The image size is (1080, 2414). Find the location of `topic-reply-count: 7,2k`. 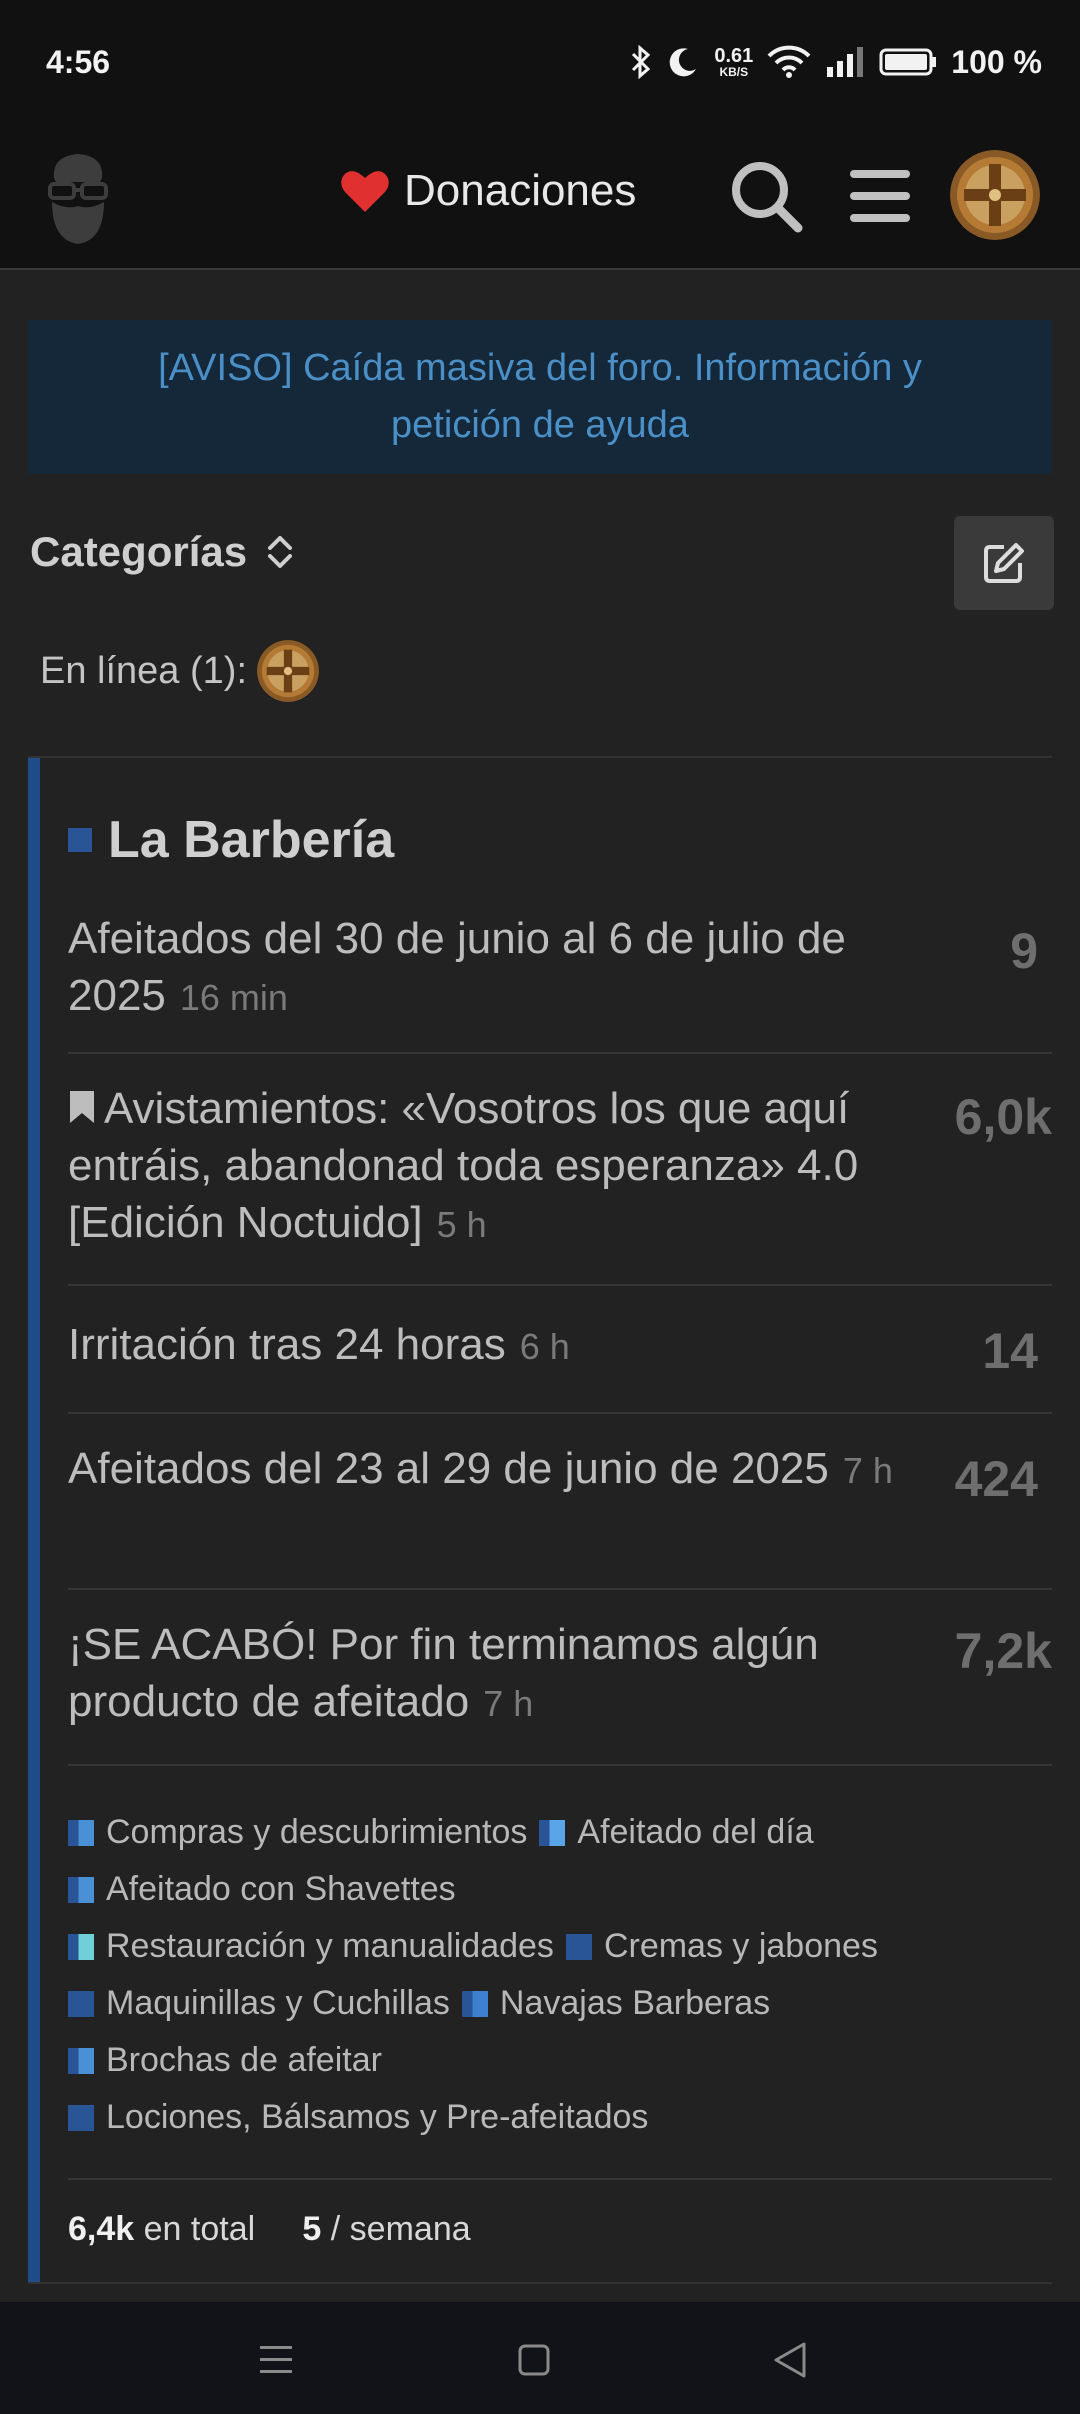

topic-reply-count: 7,2k is located at coordinates (1003, 1651).